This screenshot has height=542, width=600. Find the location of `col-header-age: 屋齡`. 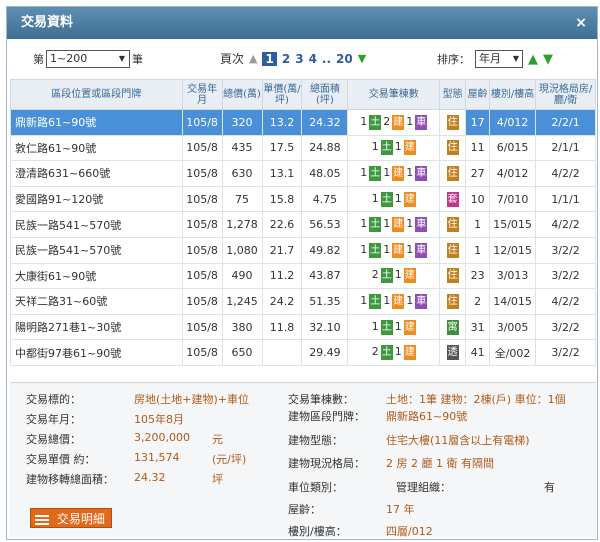

col-header-age: 屋齡 is located at coordinates (478, 94).